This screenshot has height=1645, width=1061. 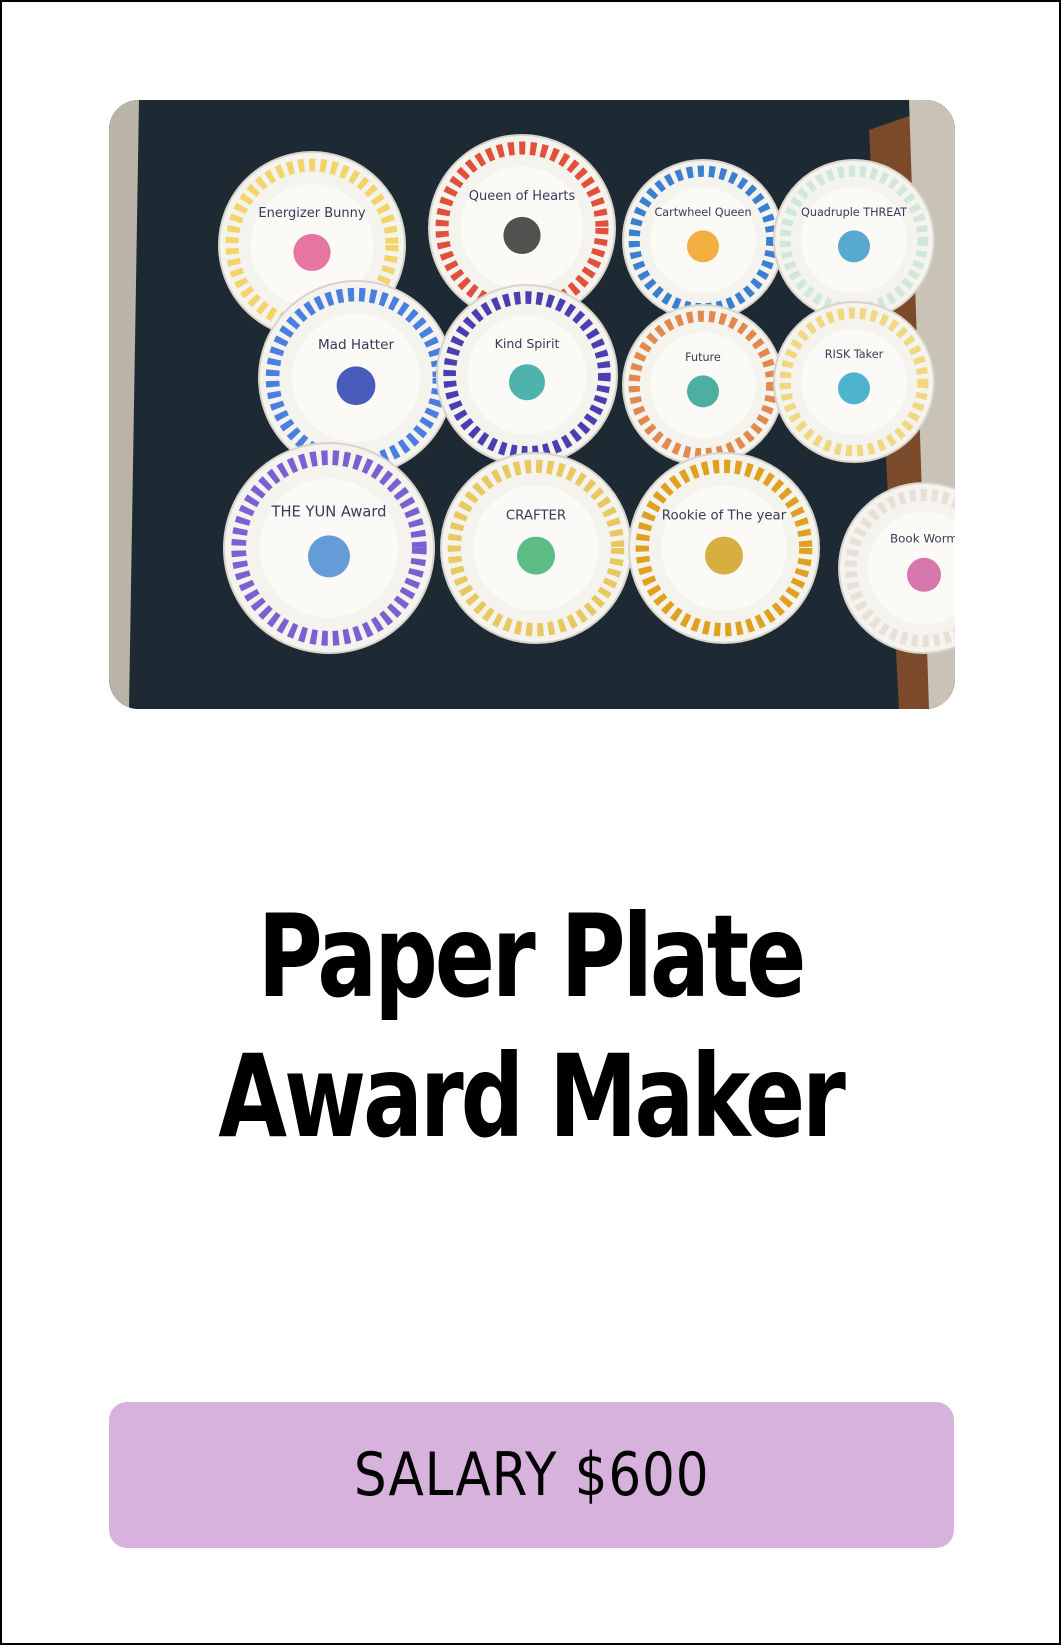 I want to click on plate-label: Mad Hatter, so click(x=356, y=345).